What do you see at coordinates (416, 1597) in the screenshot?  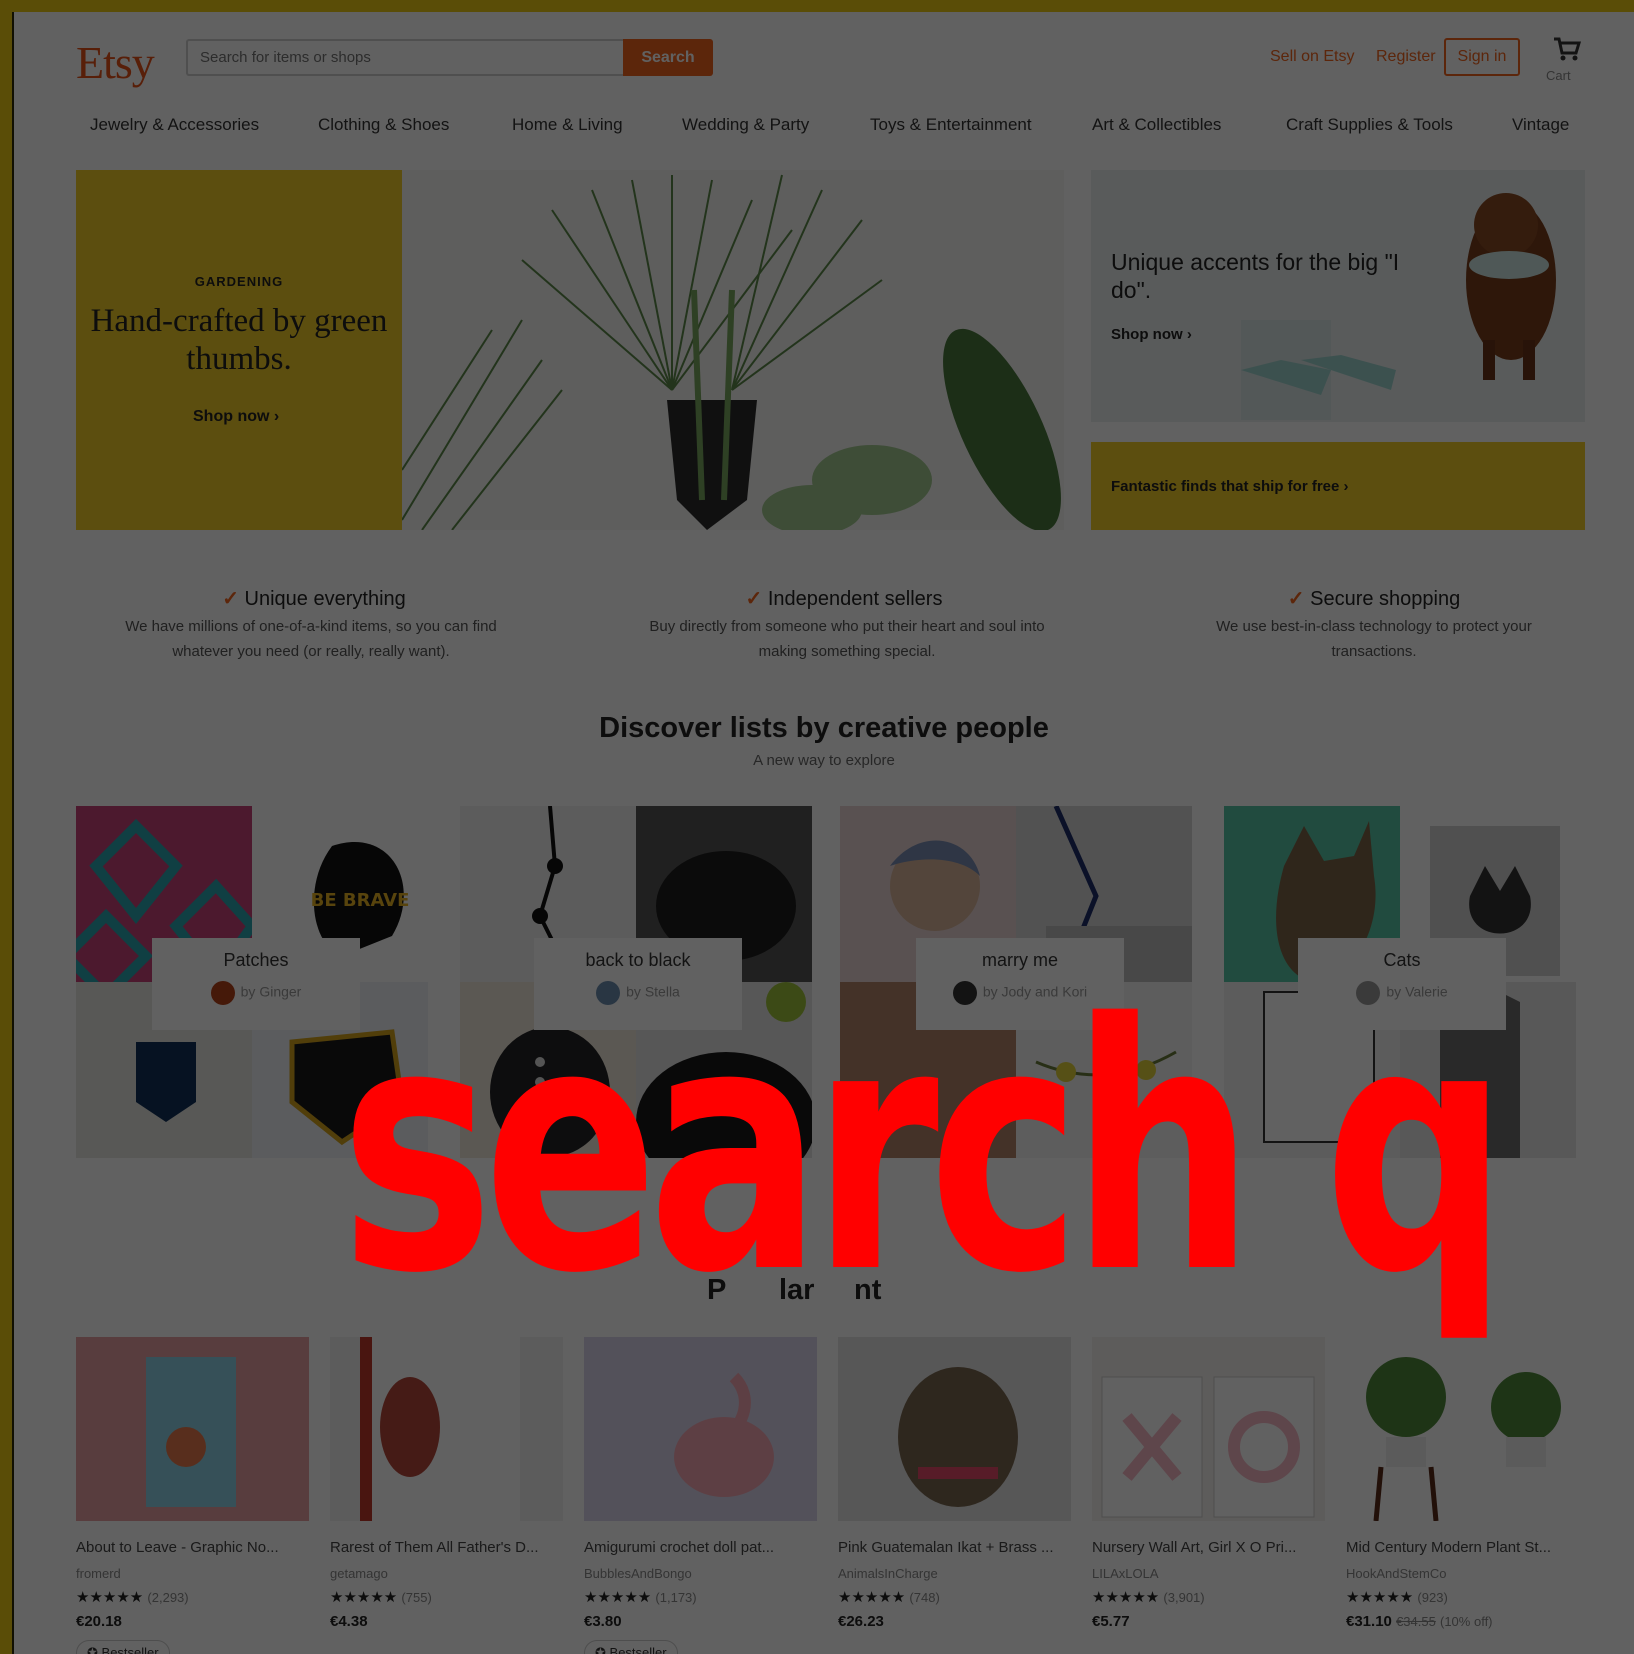 I see `review-count: (755)` at bounding box center [416, 1597].